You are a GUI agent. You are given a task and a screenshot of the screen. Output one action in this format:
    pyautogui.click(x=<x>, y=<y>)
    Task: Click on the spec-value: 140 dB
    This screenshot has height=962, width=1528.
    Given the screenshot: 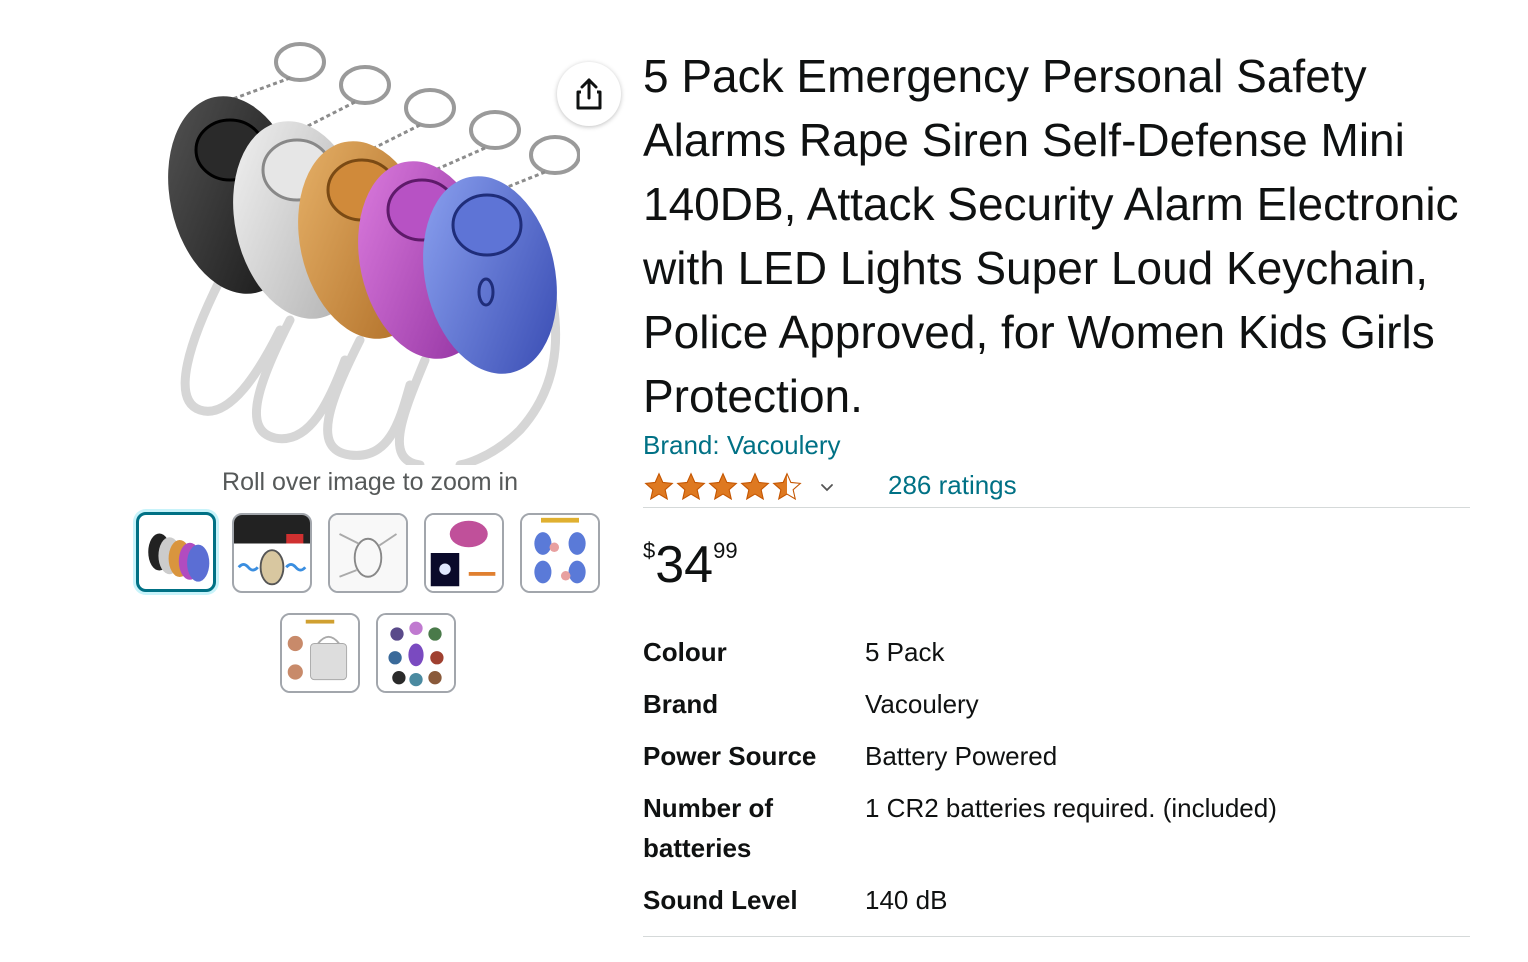 What is the action you would take?
    pyautogui.click(x=906, y=900)
    